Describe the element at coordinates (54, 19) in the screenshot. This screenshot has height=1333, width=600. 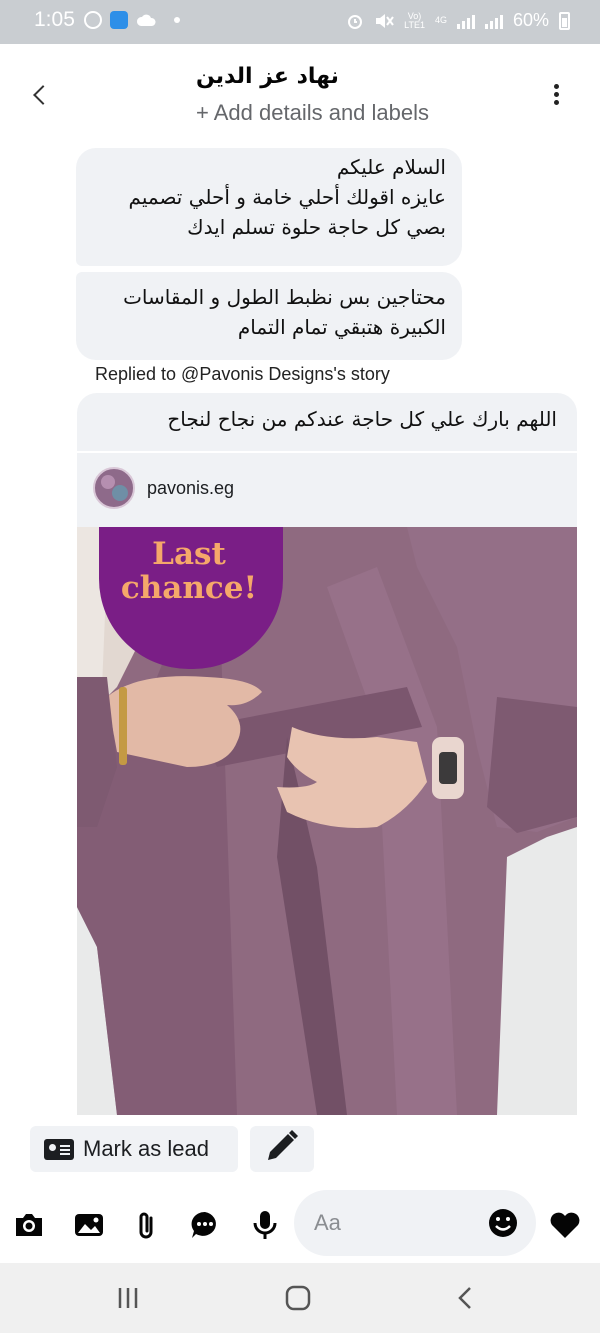
I see `status-time: 1:05` at that location.